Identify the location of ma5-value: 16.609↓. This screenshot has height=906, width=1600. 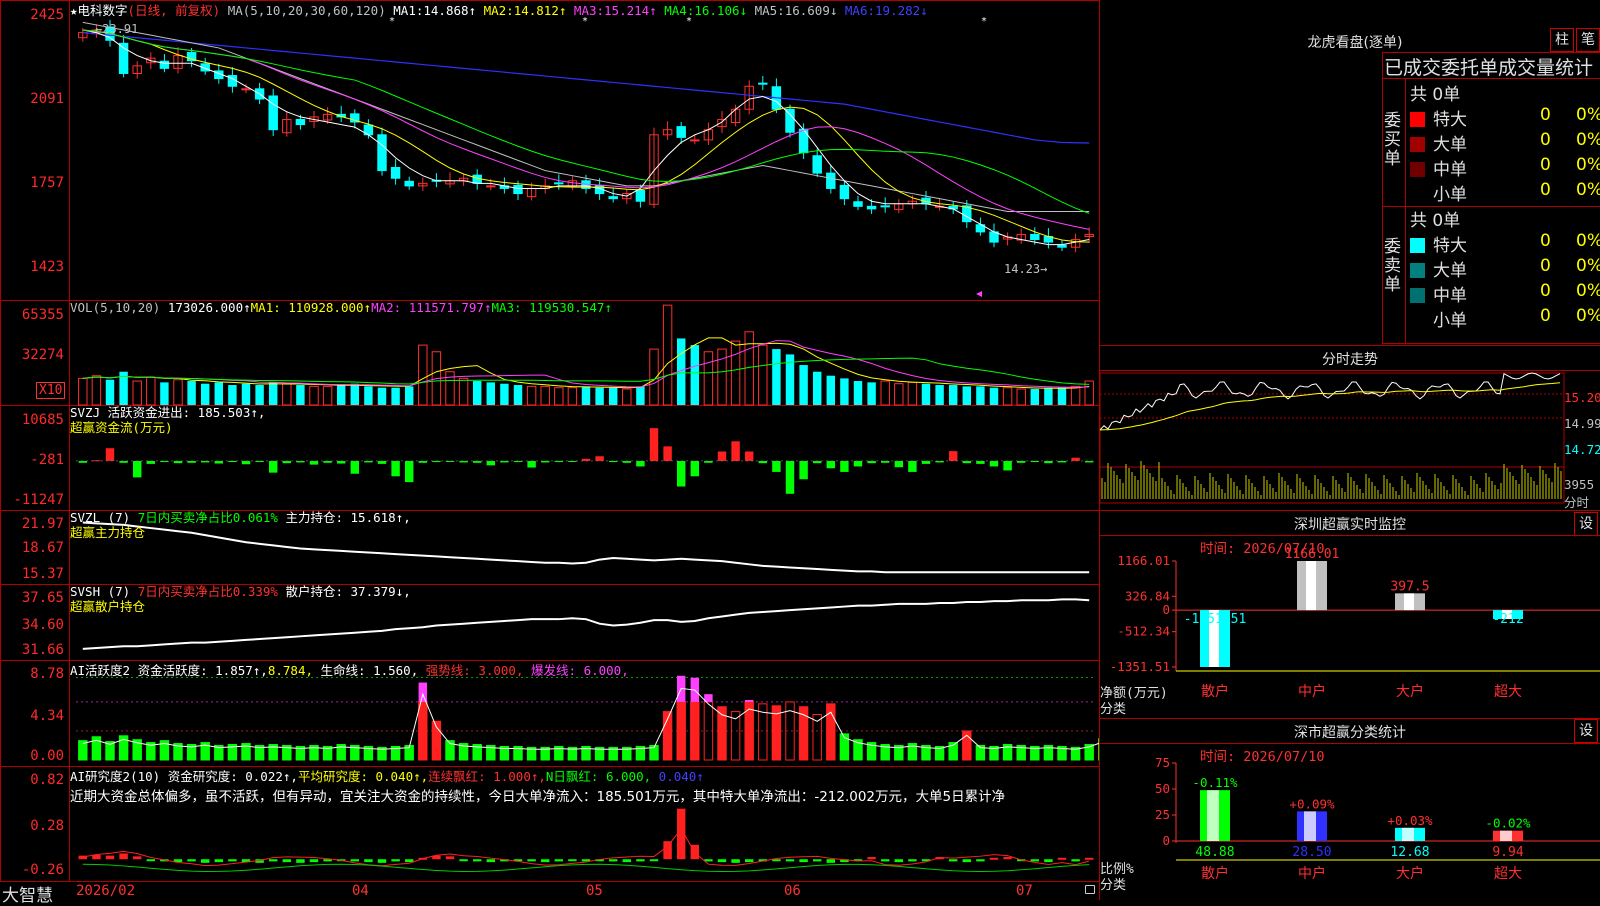
(811, 10).